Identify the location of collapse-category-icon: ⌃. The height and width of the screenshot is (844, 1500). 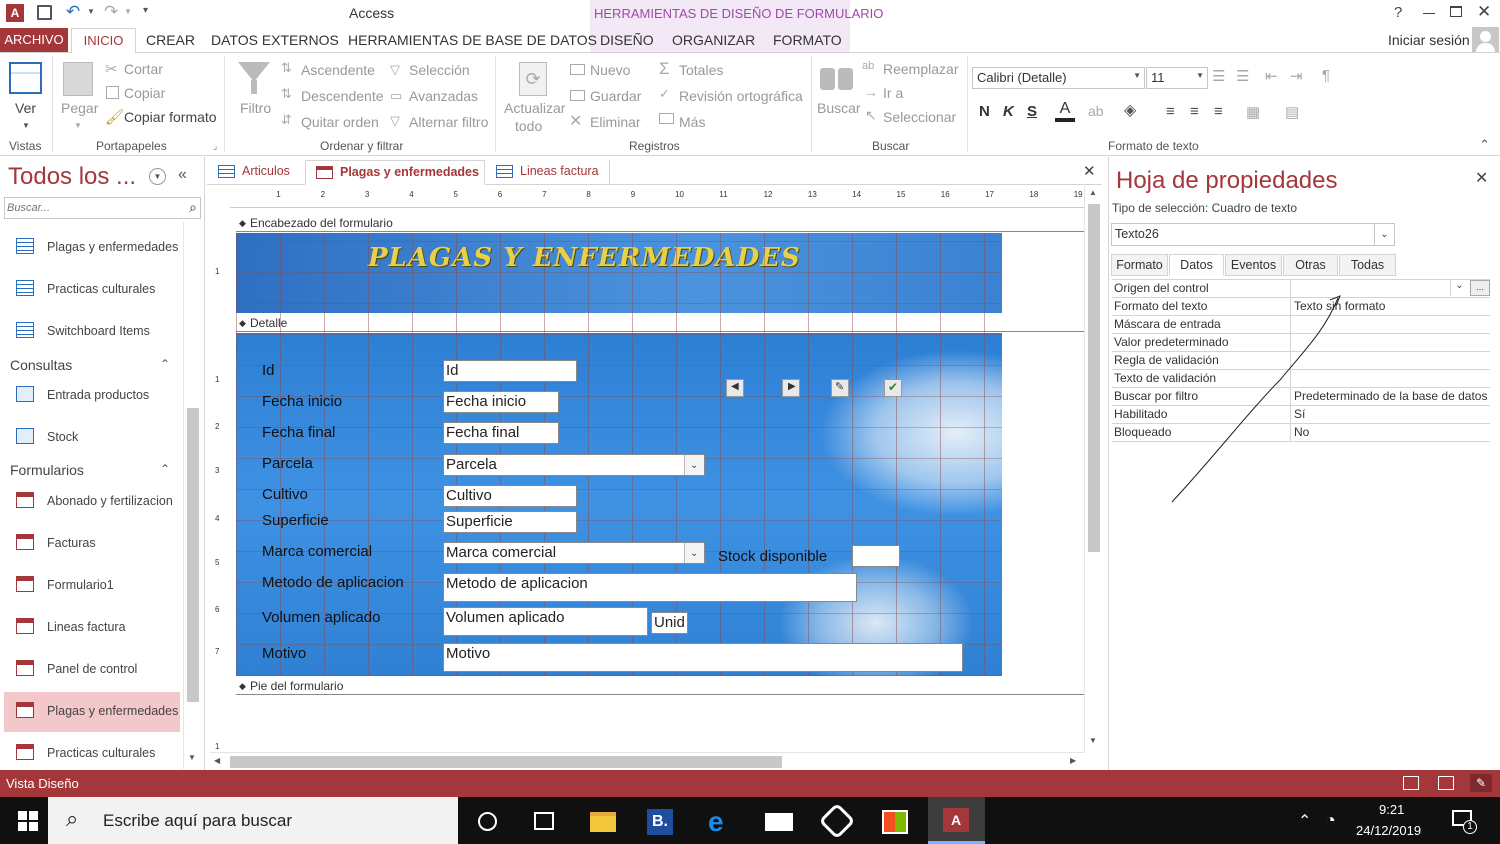
(165, 364).